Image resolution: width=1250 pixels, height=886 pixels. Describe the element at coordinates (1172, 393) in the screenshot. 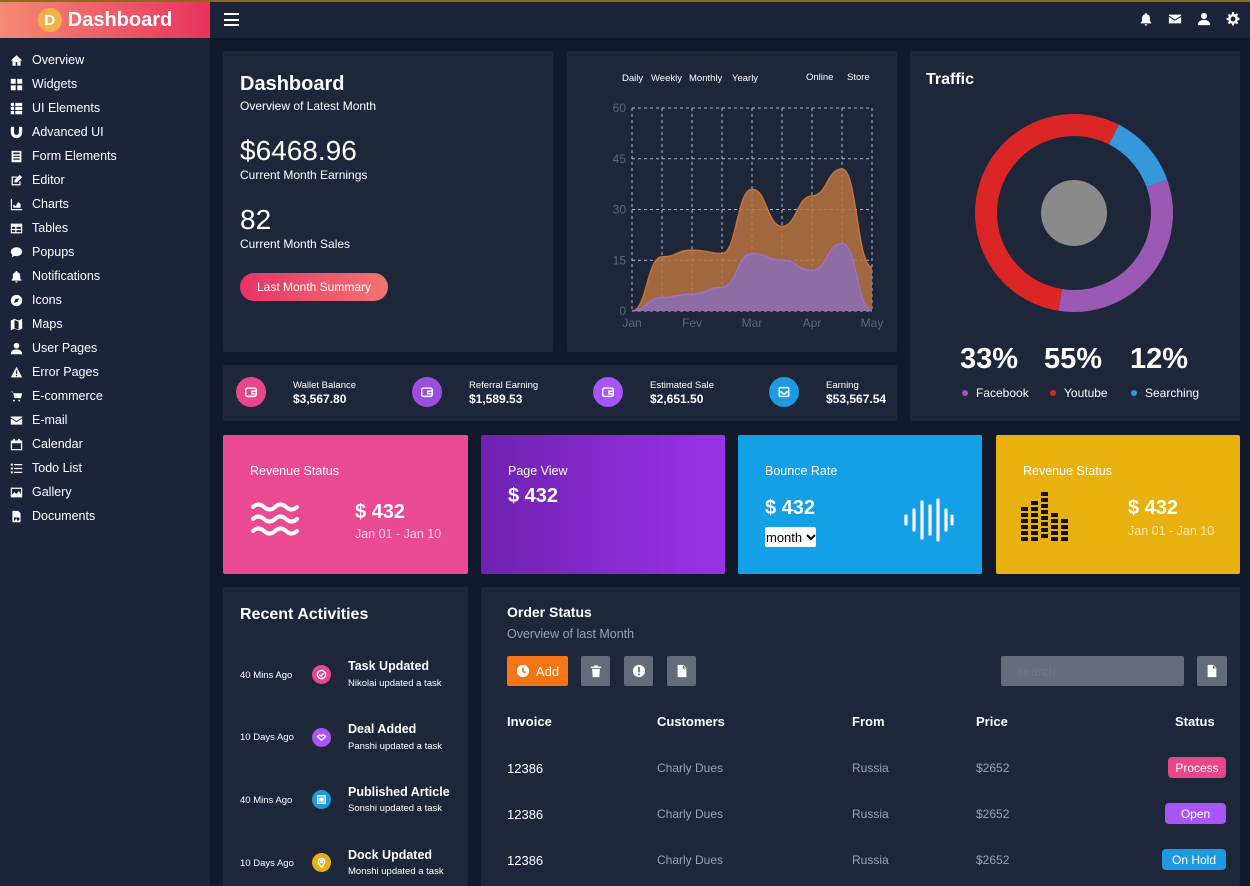

I see `legend-label: Searching` at that location.